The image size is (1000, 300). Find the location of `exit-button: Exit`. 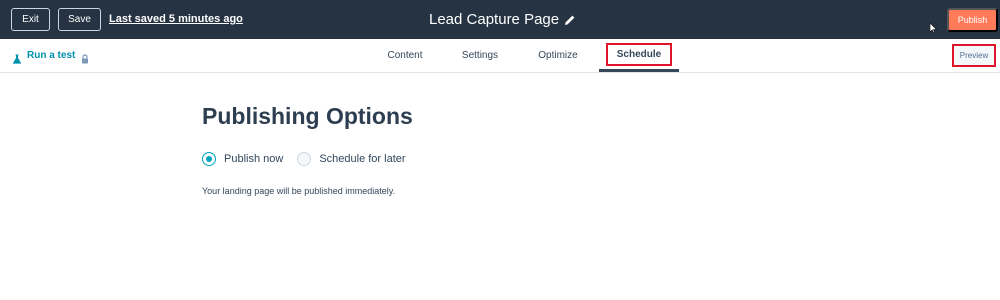

exit-button: Exit is located at coordinates (30, 19).